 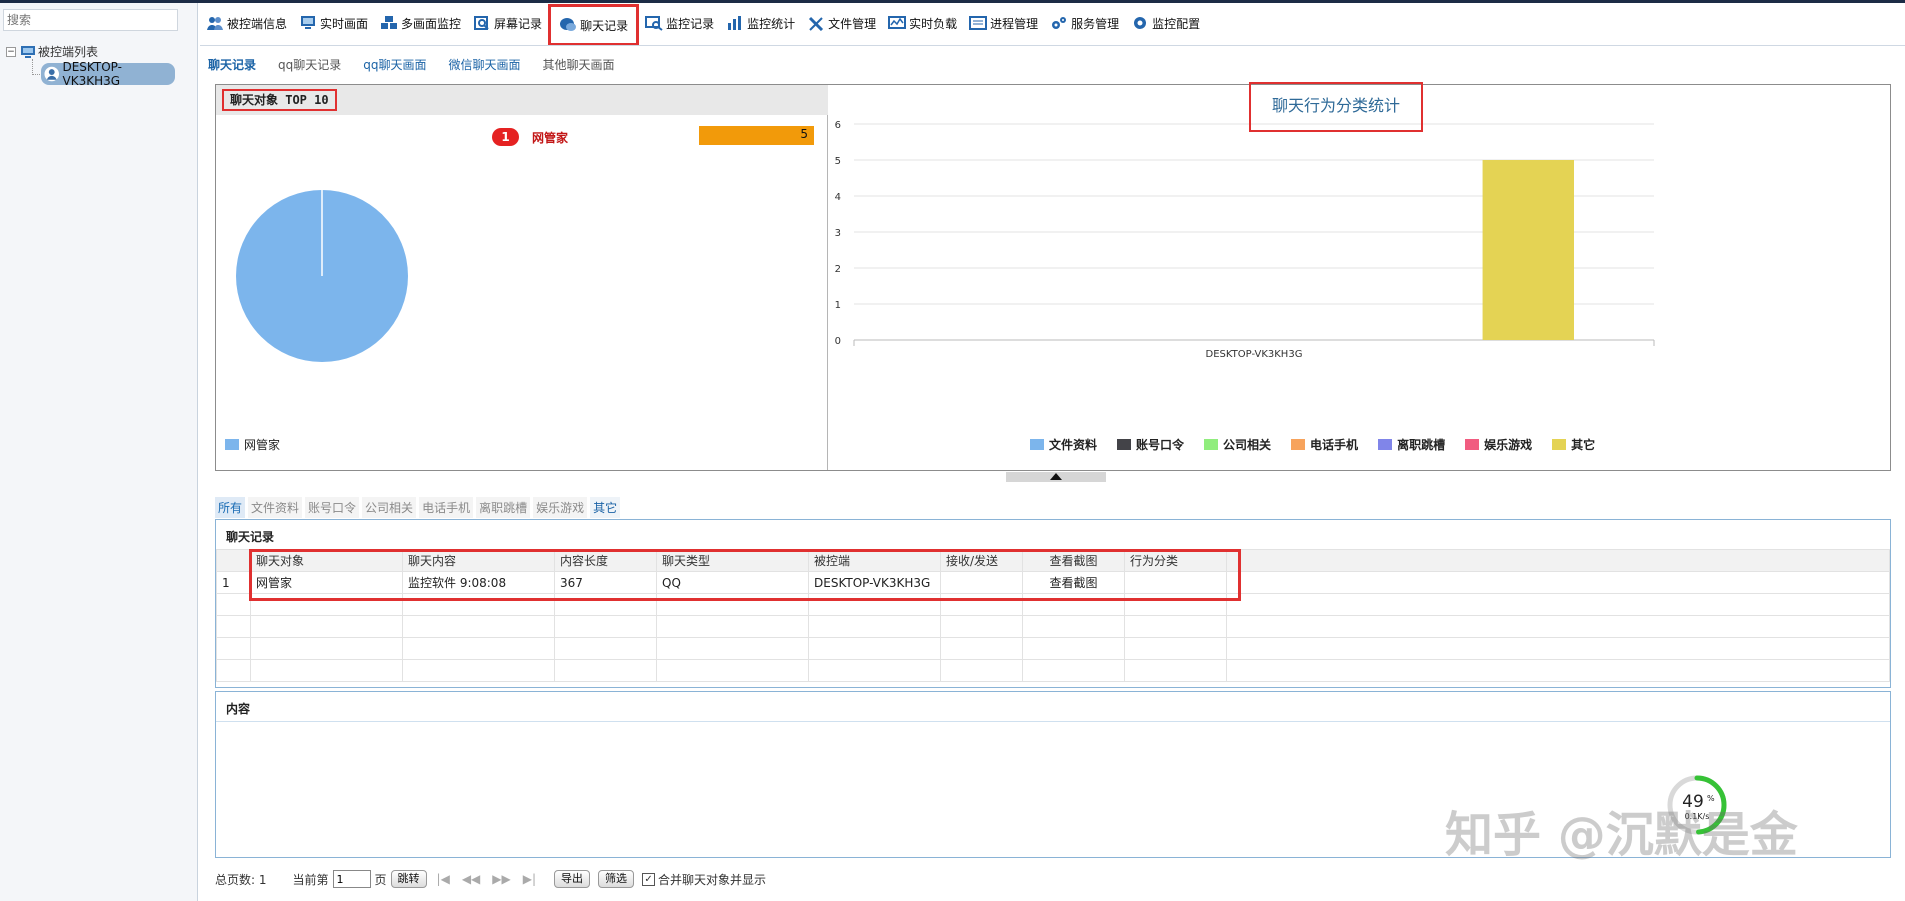 What do you see at coordinates (529, 879) in the screenshot?
I see `last-page-icon: ▶|` at bounding box center [529, 879].